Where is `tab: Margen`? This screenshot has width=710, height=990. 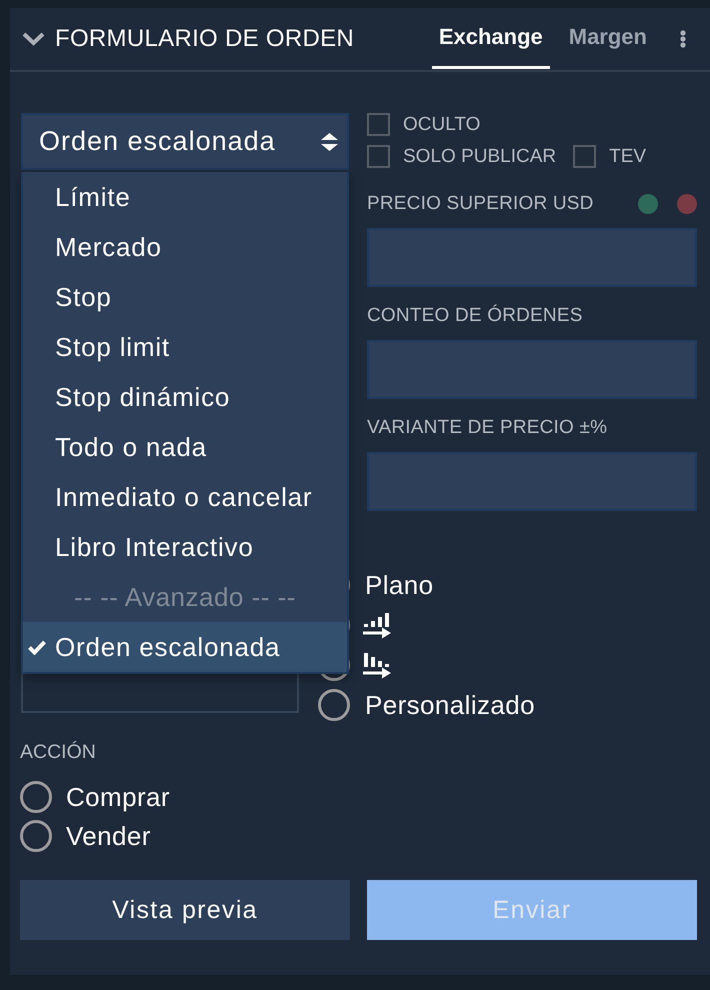
tab: Margen is located at coordinates (608, 38).